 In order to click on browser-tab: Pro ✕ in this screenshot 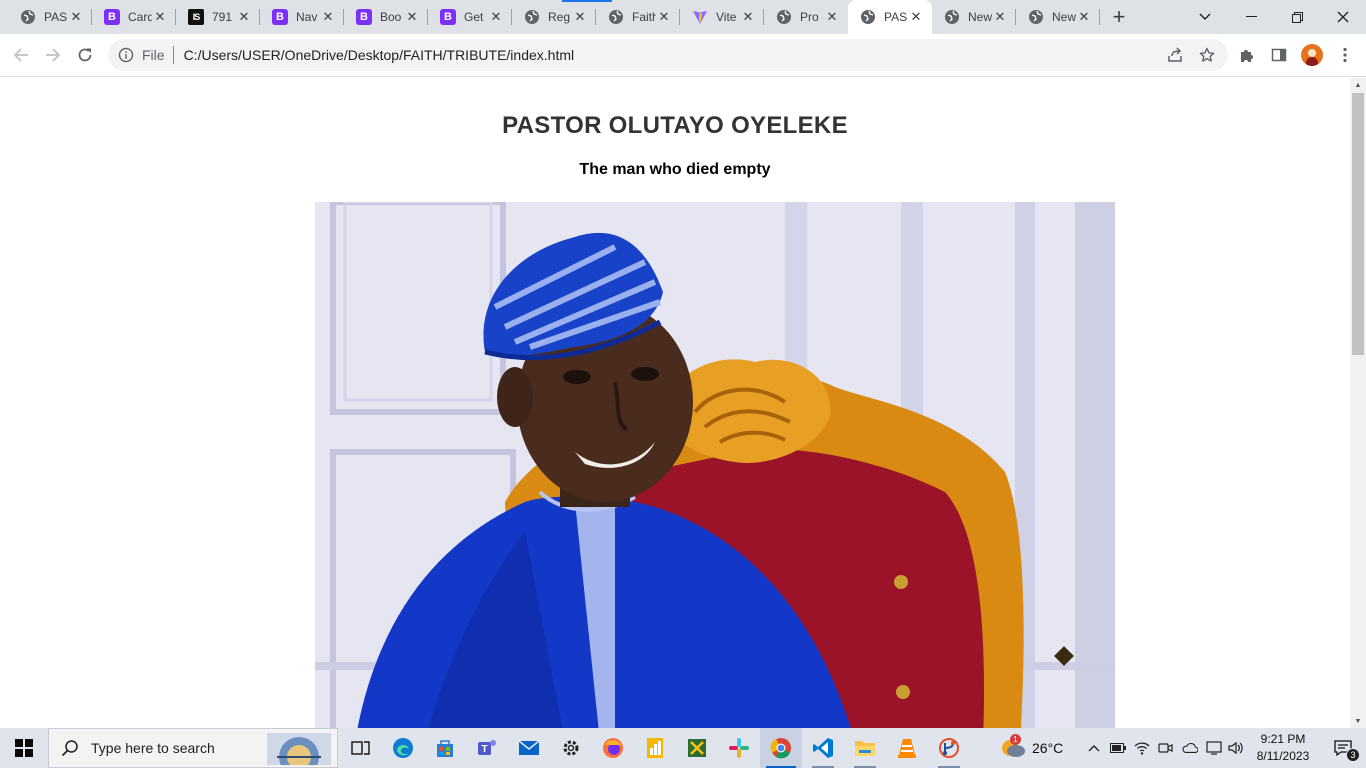, I will do `click(806, 17)`.